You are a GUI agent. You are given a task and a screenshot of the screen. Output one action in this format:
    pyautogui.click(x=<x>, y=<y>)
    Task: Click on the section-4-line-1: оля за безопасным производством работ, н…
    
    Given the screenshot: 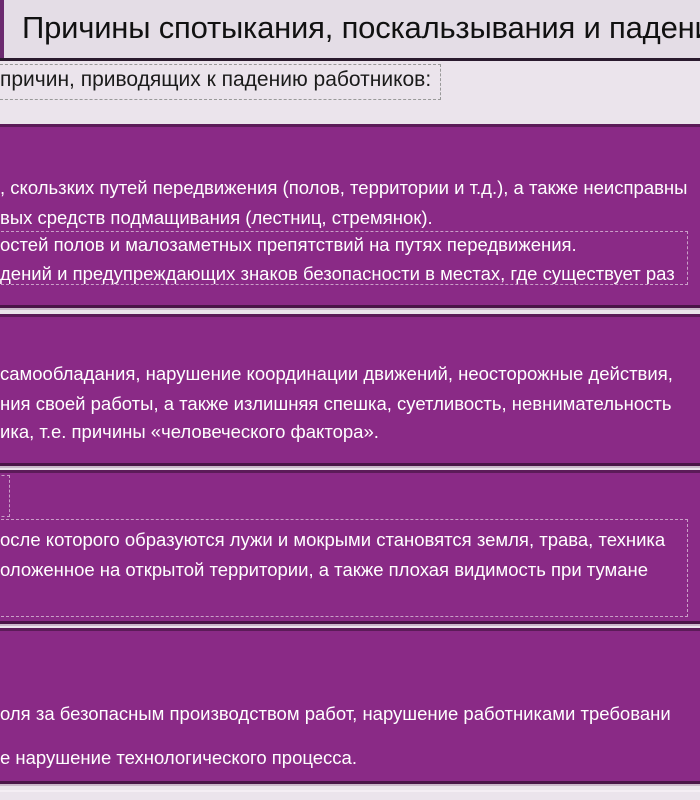 What is the action you would take?
    pyautogui.click(x=335, y=713)
    